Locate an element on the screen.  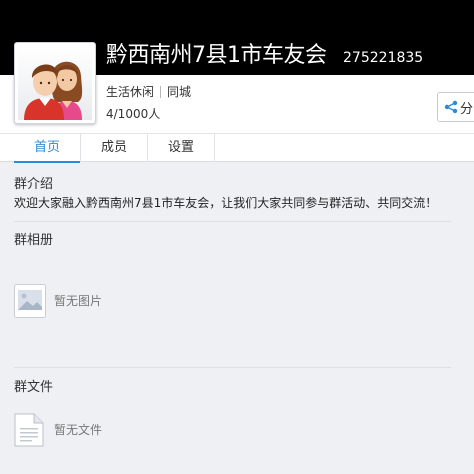
share-icon is located at coordinates (451, 107).